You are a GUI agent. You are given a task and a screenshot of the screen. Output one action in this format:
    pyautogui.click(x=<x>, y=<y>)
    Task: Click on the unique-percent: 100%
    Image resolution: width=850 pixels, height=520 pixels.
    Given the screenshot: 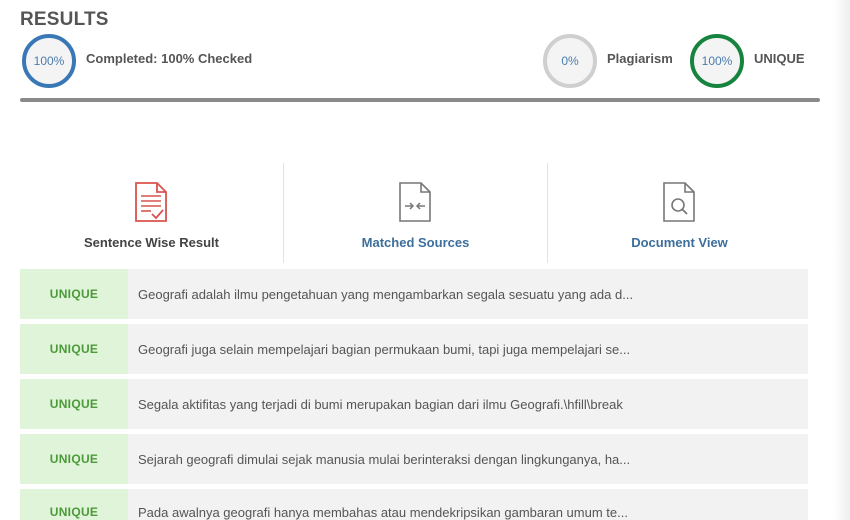 What is the action you would take?
    pyautogui.click(x=717, y=61)
    